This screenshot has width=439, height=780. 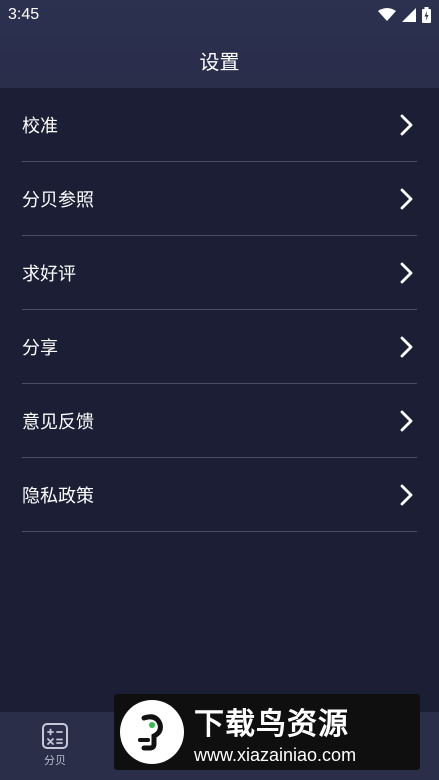 What do you see at coordinates (58, 496) in the screenshot?
I see `menu-item-label: 隐私政策` at bounding box center [58, 496].